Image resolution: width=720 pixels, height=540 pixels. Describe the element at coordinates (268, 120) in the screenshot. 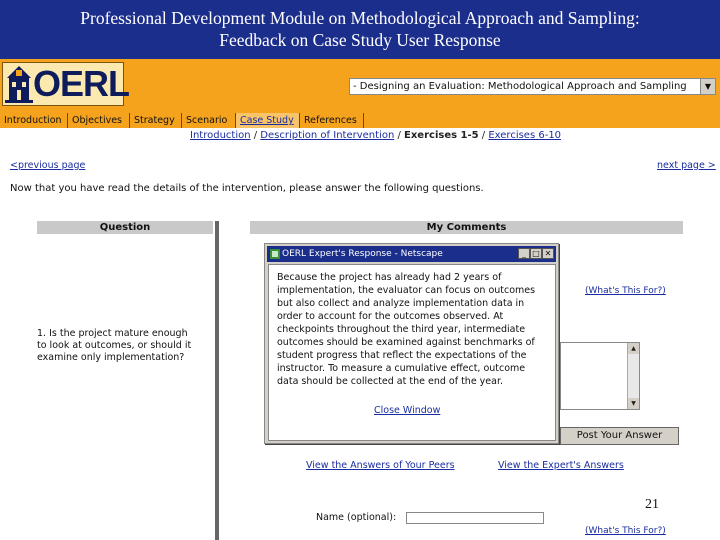

I see `tab-case-study: Case Study` at that location.